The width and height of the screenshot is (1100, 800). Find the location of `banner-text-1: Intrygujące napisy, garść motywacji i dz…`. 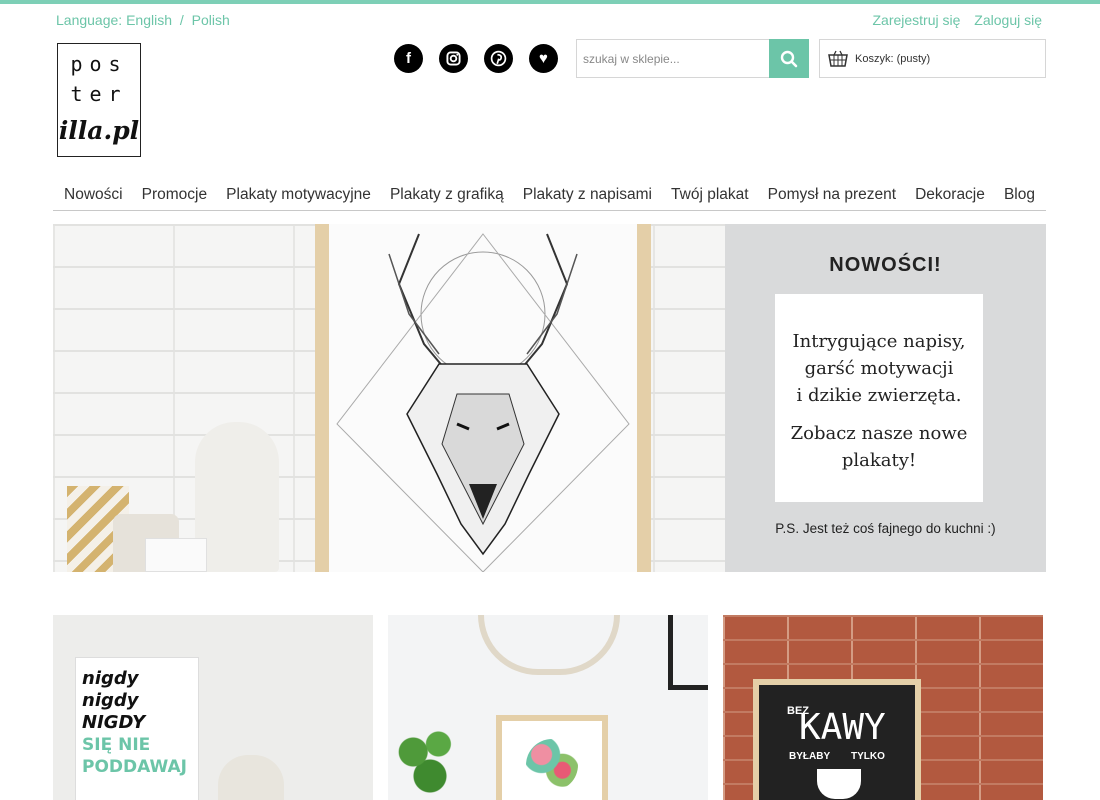

banner-text-1: Intrygujące napisy, garść motywacji i dz… is located at coordinates (879, 368).